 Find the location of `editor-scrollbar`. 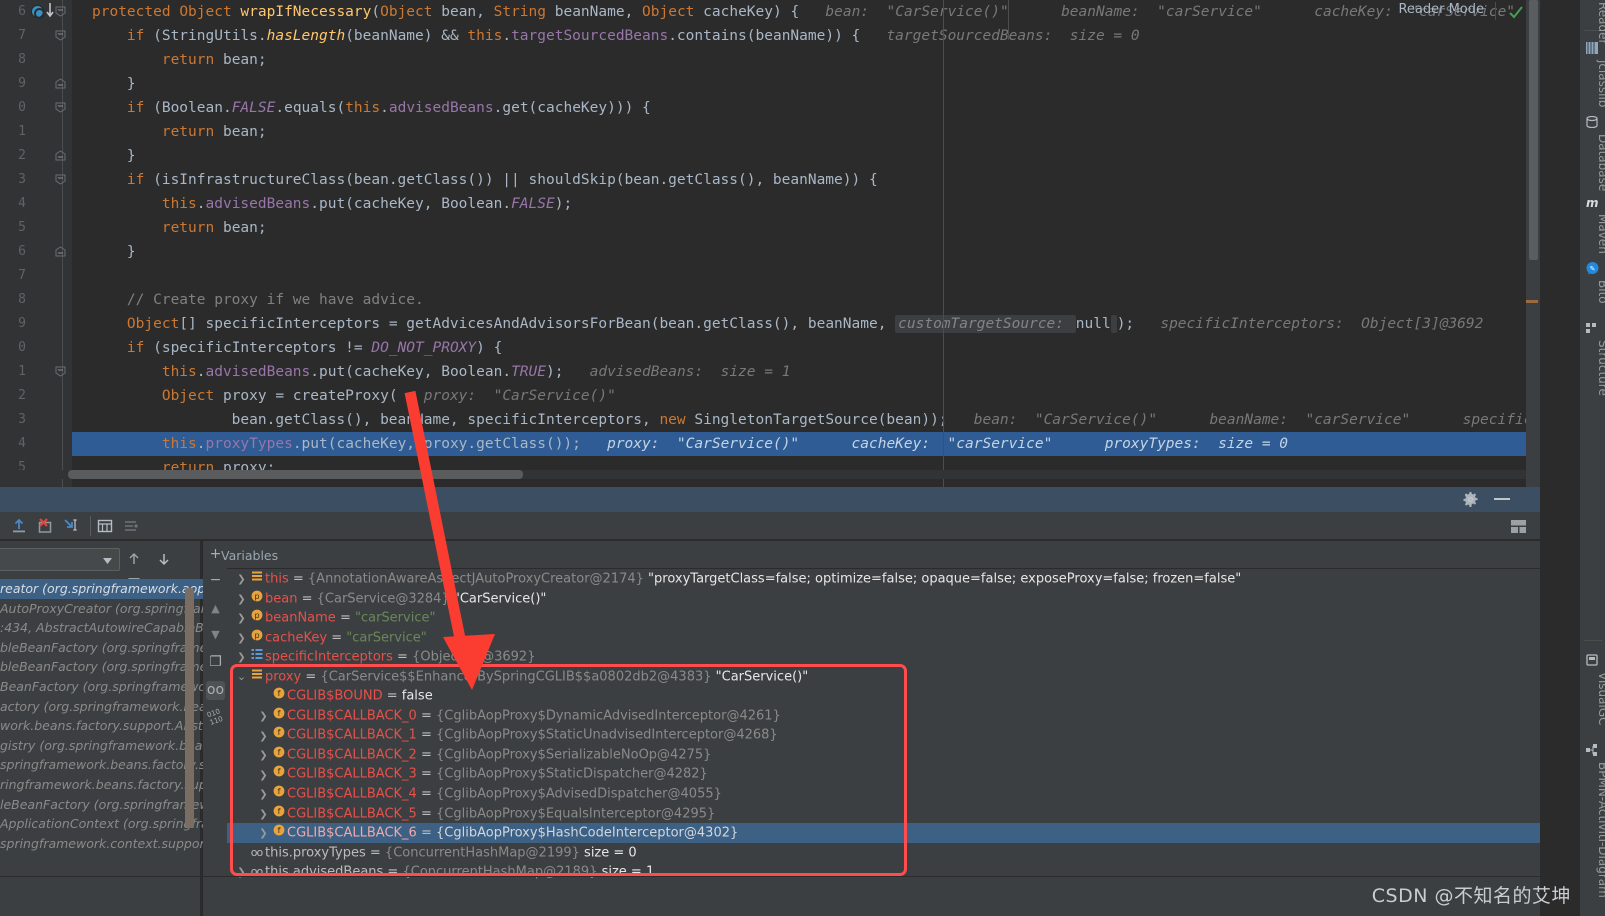

editor-scrollbar is located at coordinates (1533, 243).